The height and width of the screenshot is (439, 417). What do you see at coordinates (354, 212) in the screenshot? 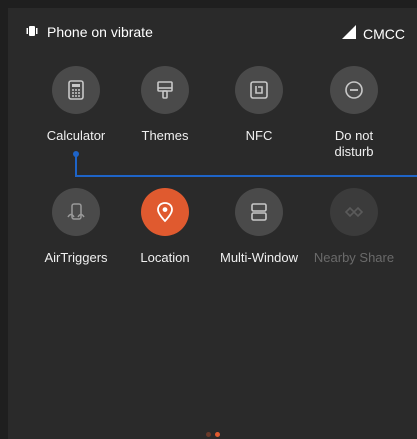
I see `nearby-share-icon` at bounding box center [354, 212].